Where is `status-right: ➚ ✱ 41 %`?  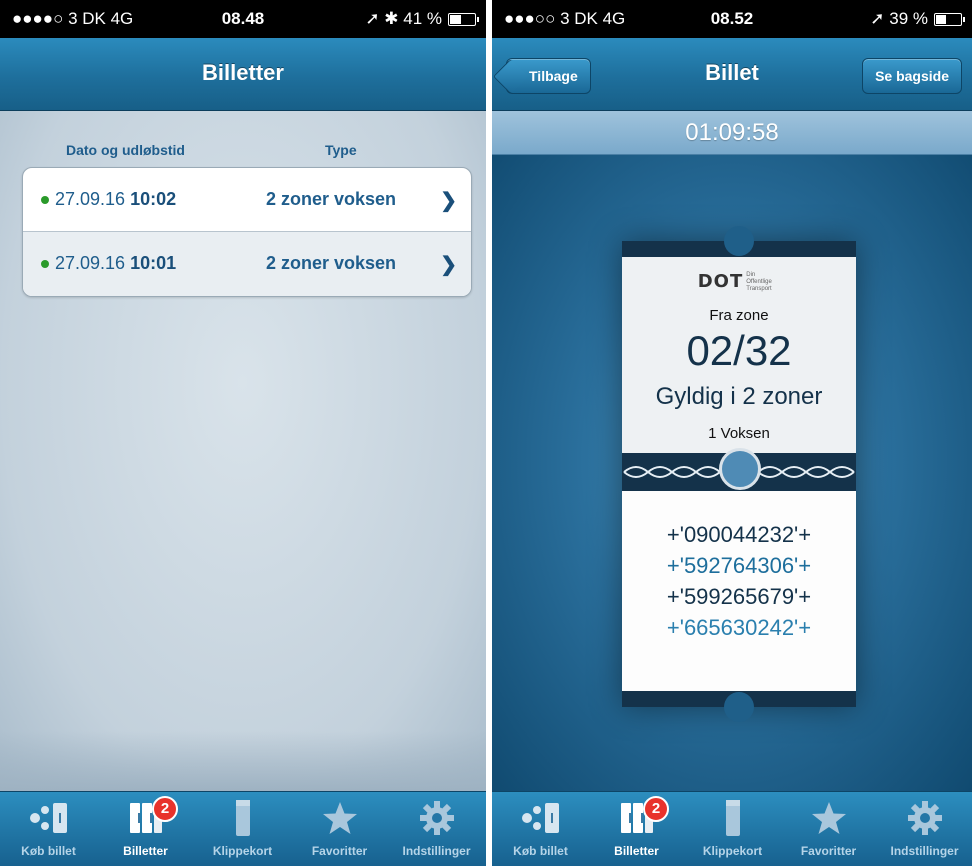
status-right: ➚ ✱ 41 % is located at coordinates (422, 19).